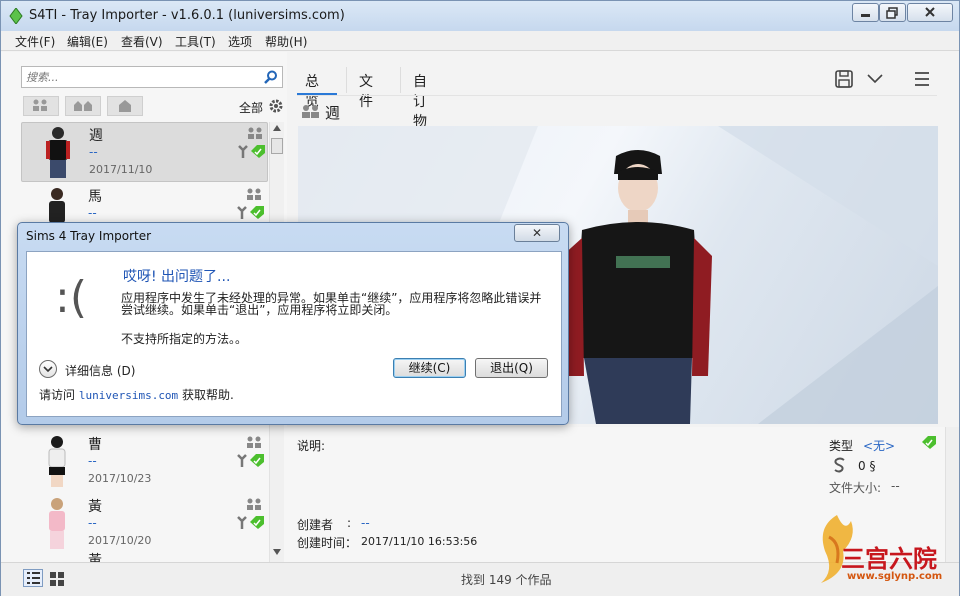  I want to click on sim-date: 2017/10/23, so click(120, 478).